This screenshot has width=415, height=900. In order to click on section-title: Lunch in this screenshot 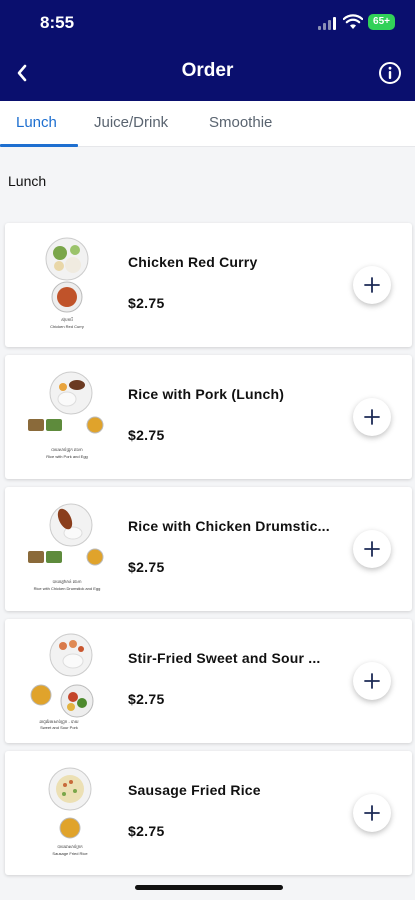, I will do `click(27, 181)`.